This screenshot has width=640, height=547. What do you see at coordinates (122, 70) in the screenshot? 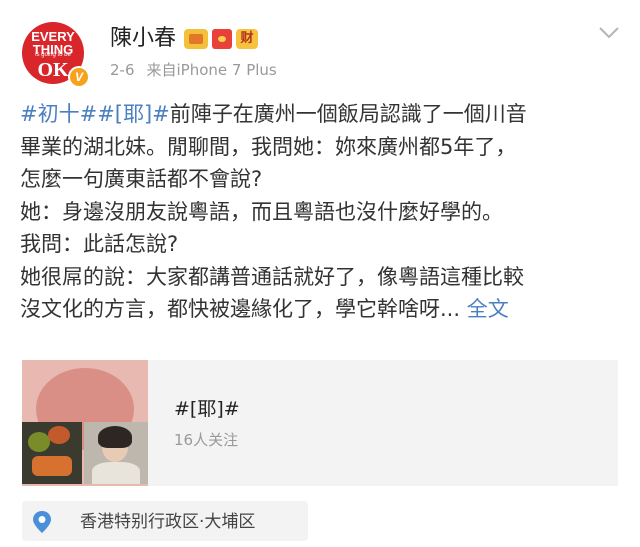
I see `post-date: 2-6` at bounding box center [122, 70].